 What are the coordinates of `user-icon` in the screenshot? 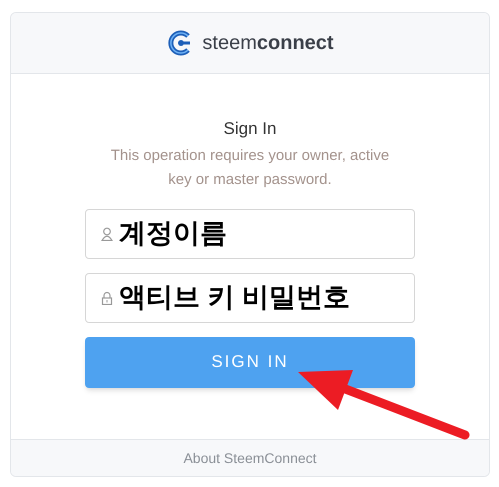 It's located at (107, 233).